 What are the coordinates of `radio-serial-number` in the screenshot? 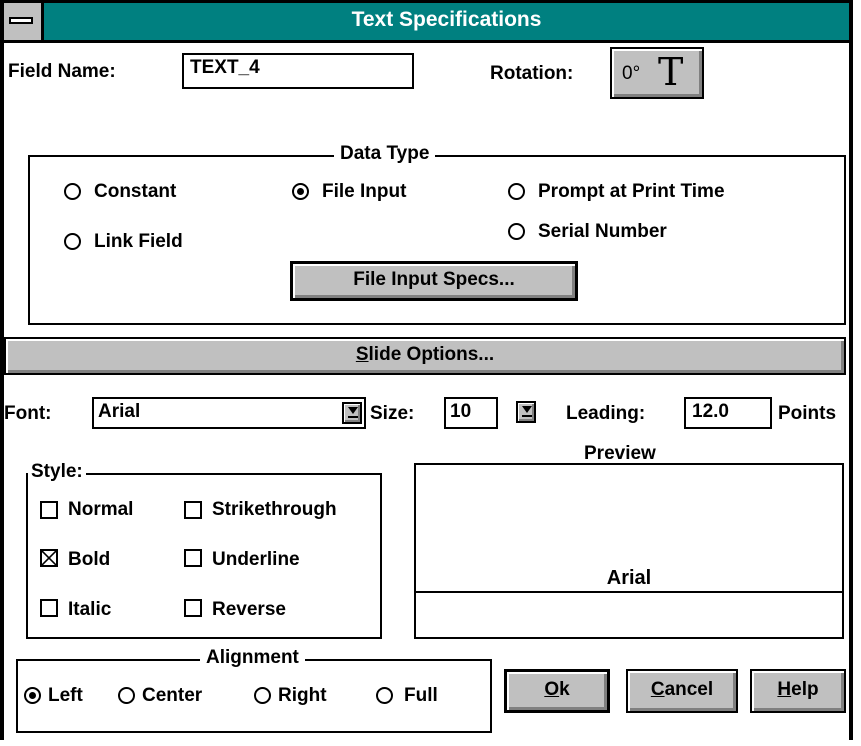 It's located at (516, 231).